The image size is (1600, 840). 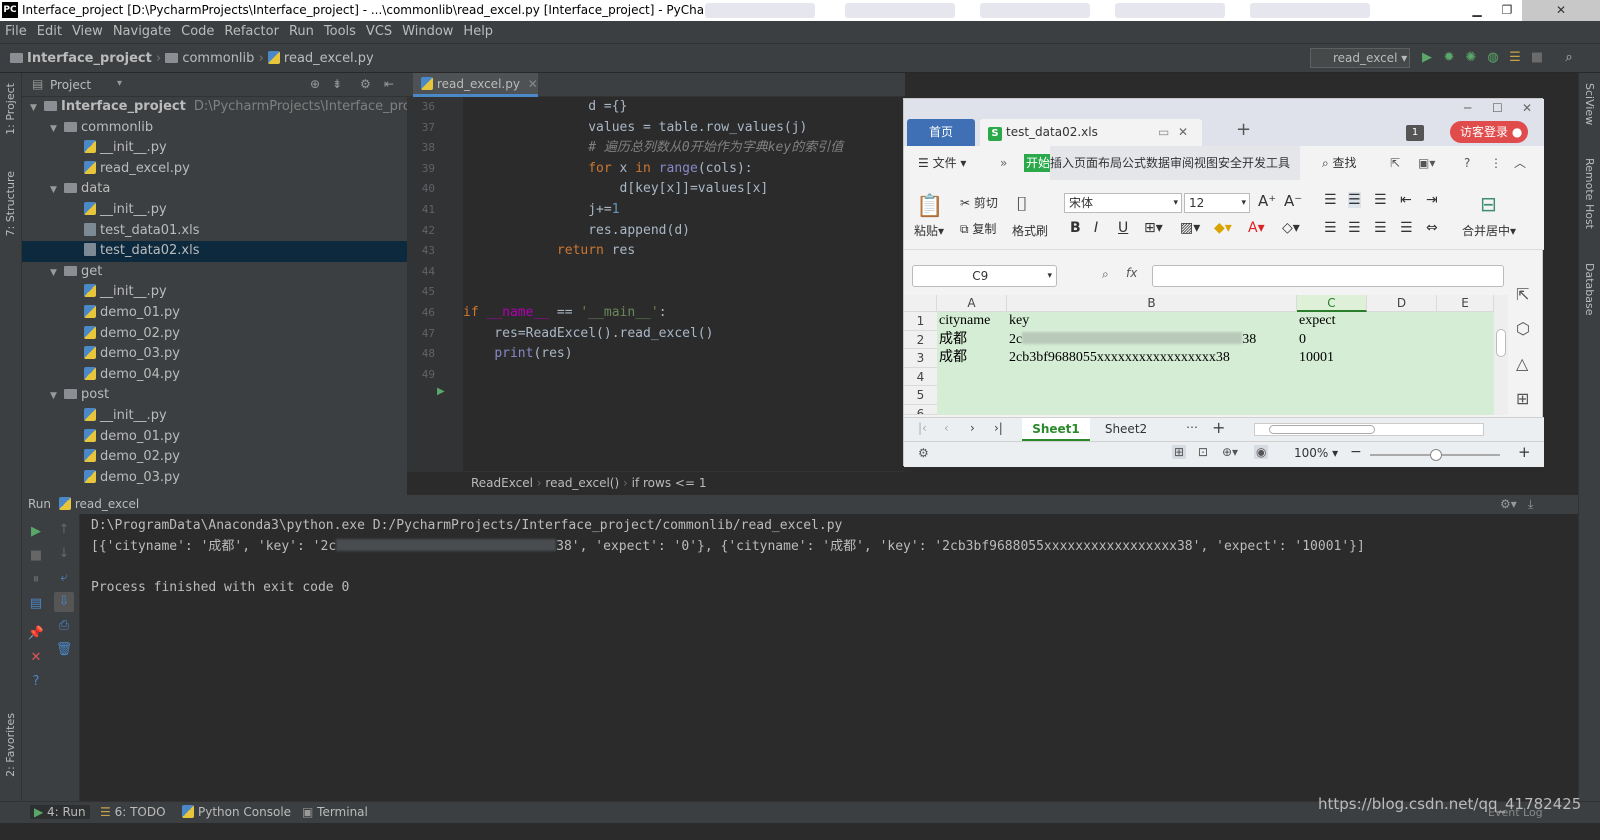 I want to click on collapse-ribbon-icon: ︿, so click(x=1520, y=163).